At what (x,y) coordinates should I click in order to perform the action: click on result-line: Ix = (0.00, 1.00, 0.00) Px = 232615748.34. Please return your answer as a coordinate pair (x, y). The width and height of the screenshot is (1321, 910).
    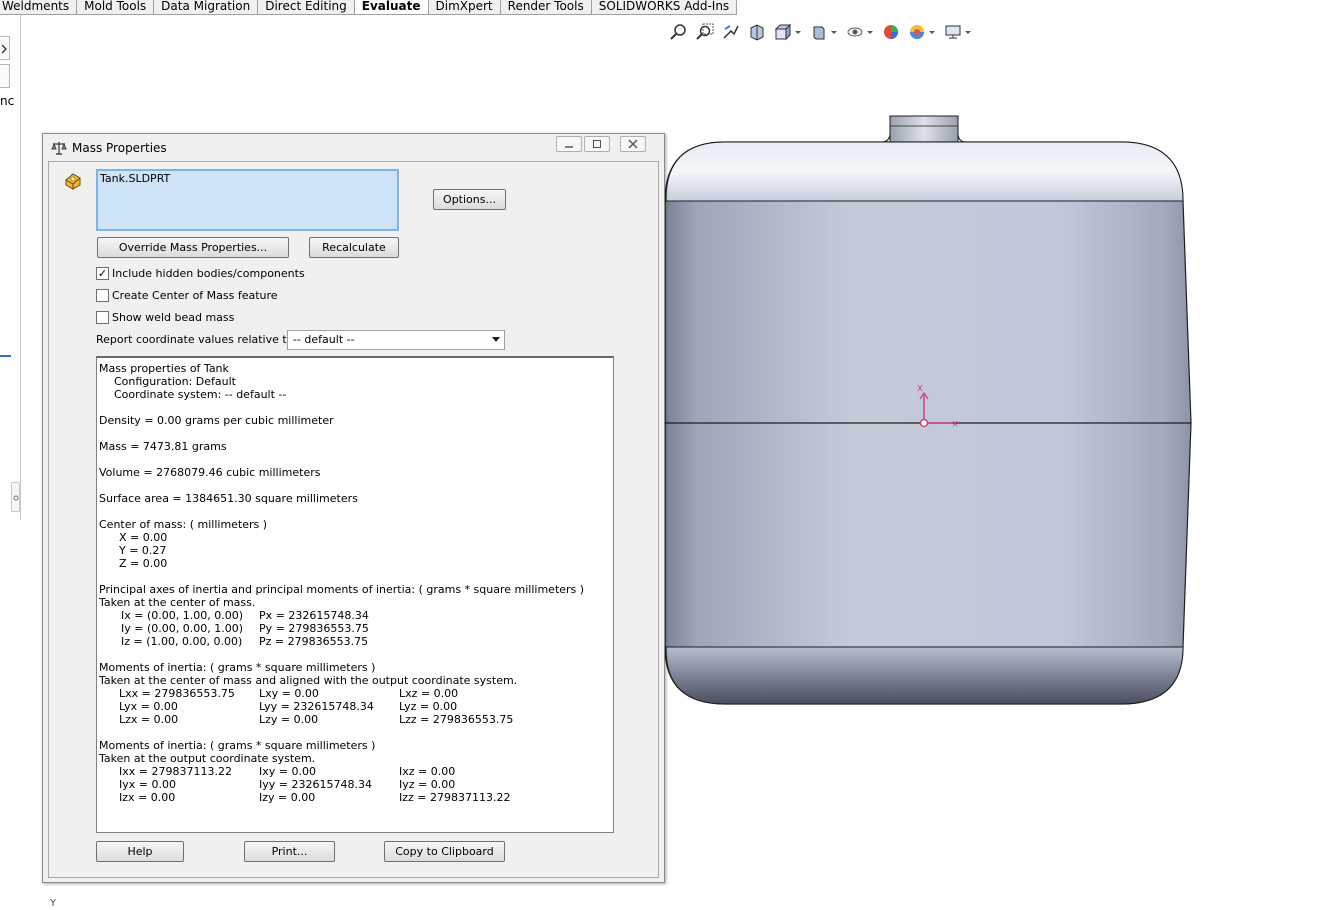
    Looking at the image, I should click on (356, 615).